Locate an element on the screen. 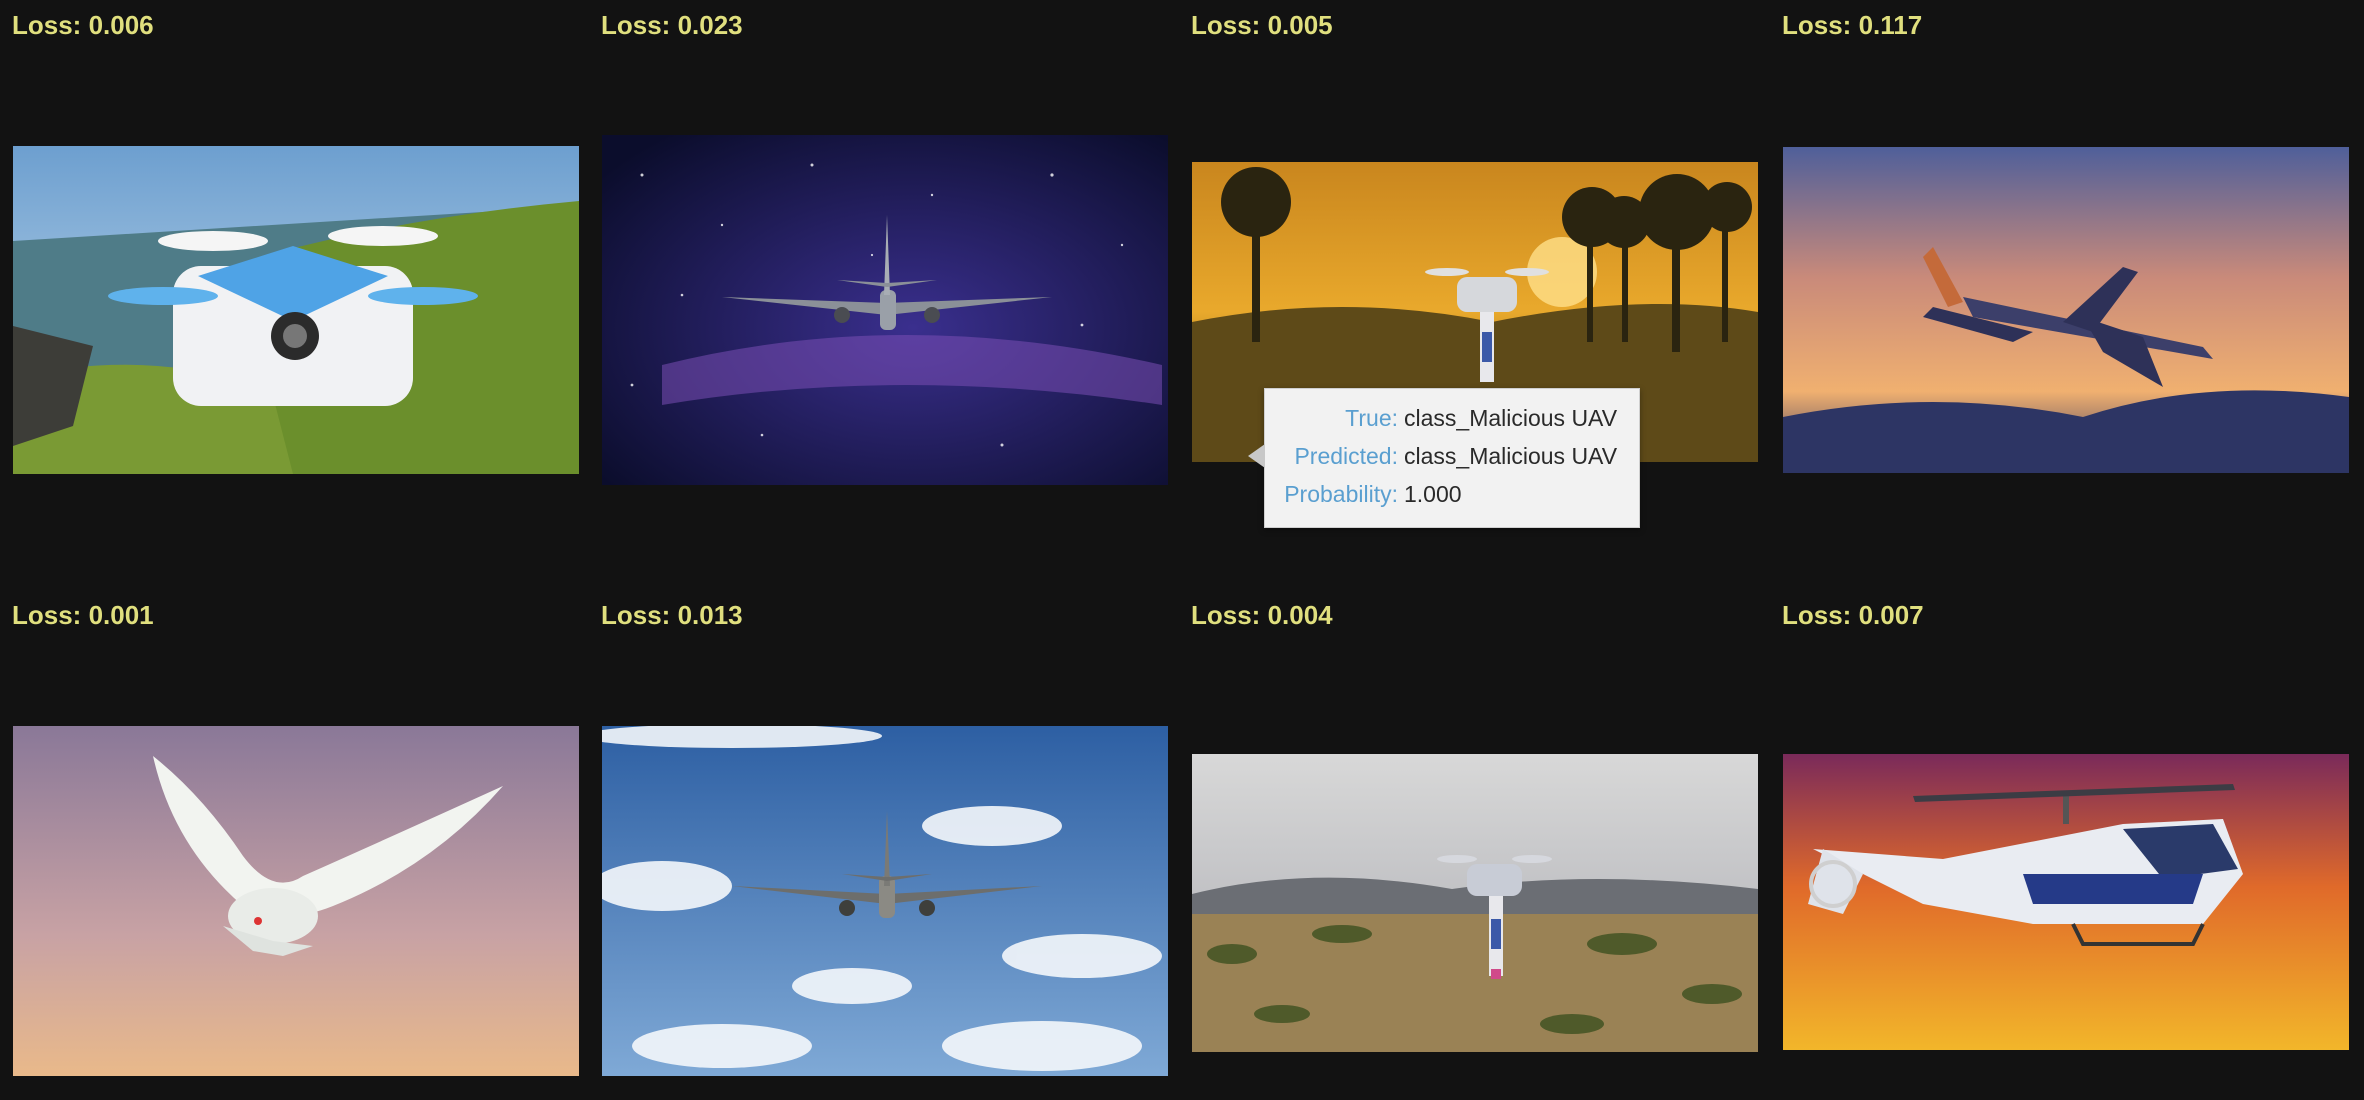 The height and width of the screenshot is (1100, 2364). image-thumbnail-drone-desert is located at coordinates (1475, 903).